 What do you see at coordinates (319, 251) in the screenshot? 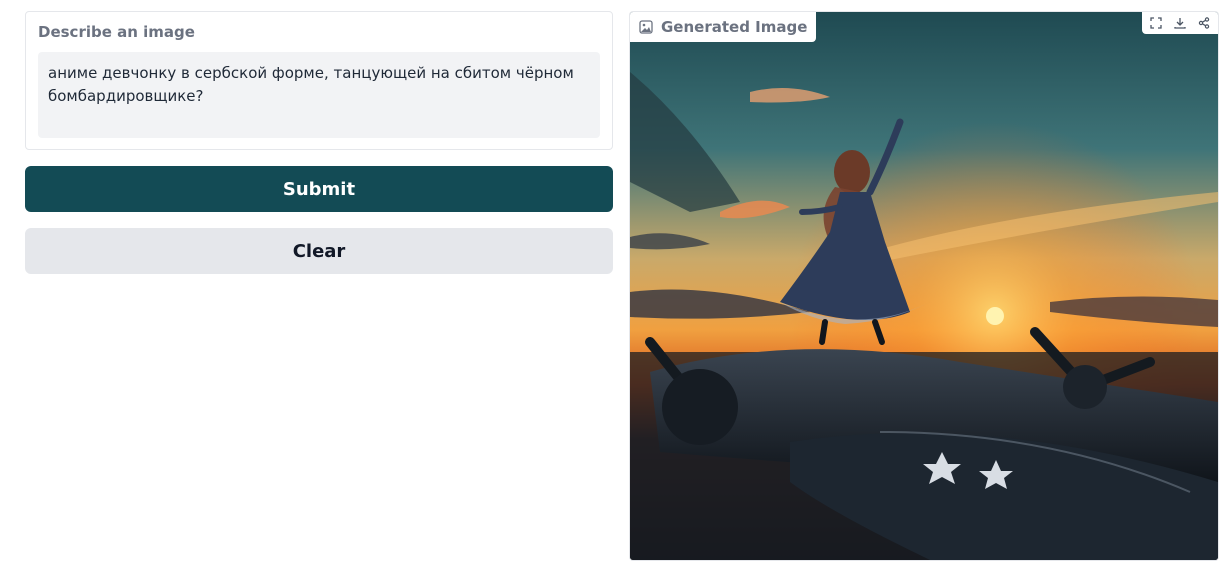
I see `clear-button: Clear` at bounding box center [319, 251].